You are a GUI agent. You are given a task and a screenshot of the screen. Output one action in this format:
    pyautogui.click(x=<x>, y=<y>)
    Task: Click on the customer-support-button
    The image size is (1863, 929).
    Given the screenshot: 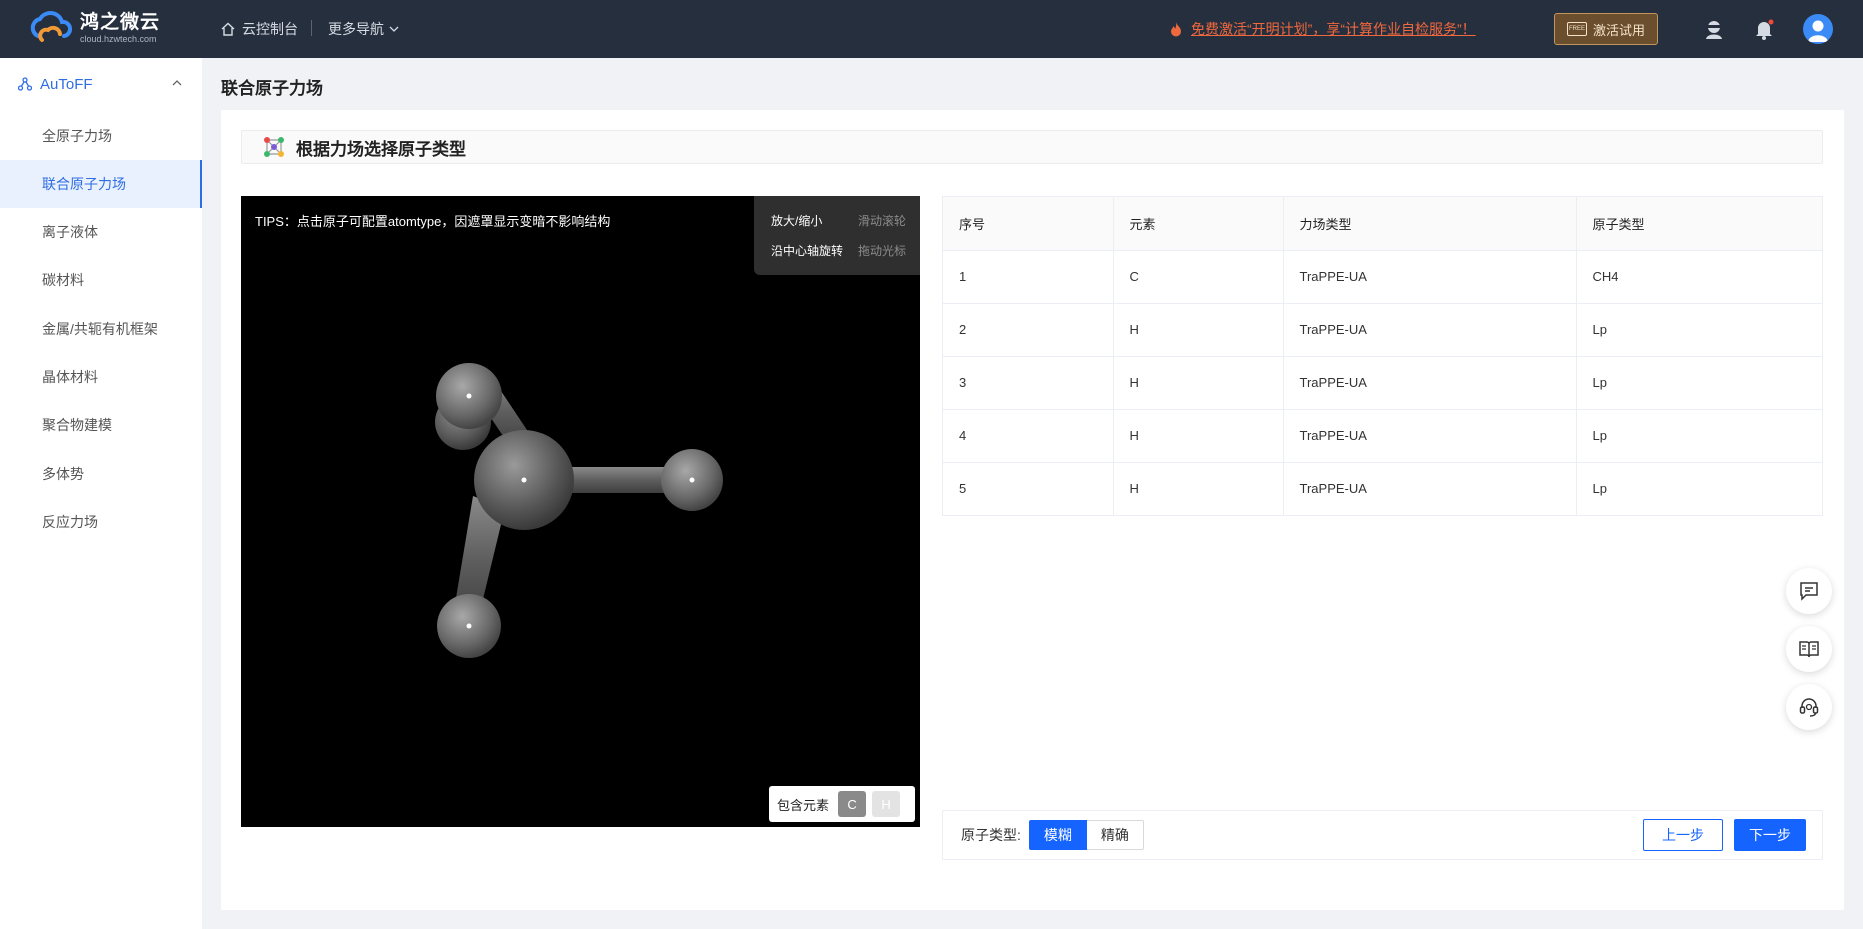 What is the action you would take?
    pyautogui.click(x=1809, y=707)
    